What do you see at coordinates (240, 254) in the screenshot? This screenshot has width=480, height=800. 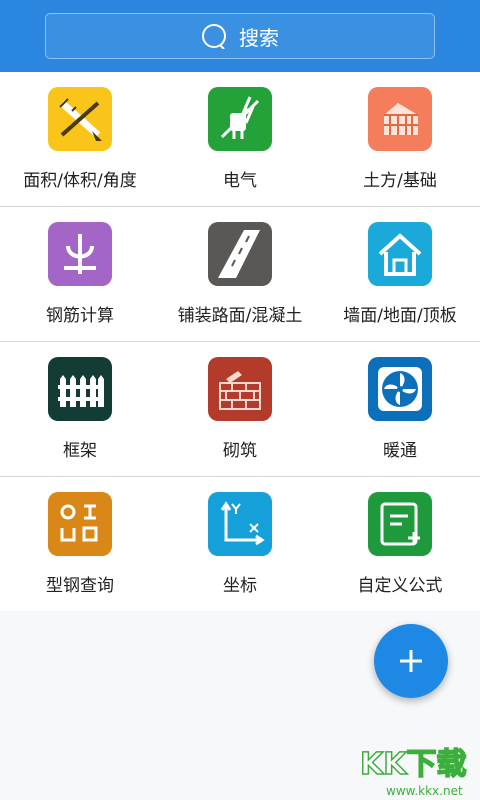 I see `road-icon` at bounding box center [240, 254].